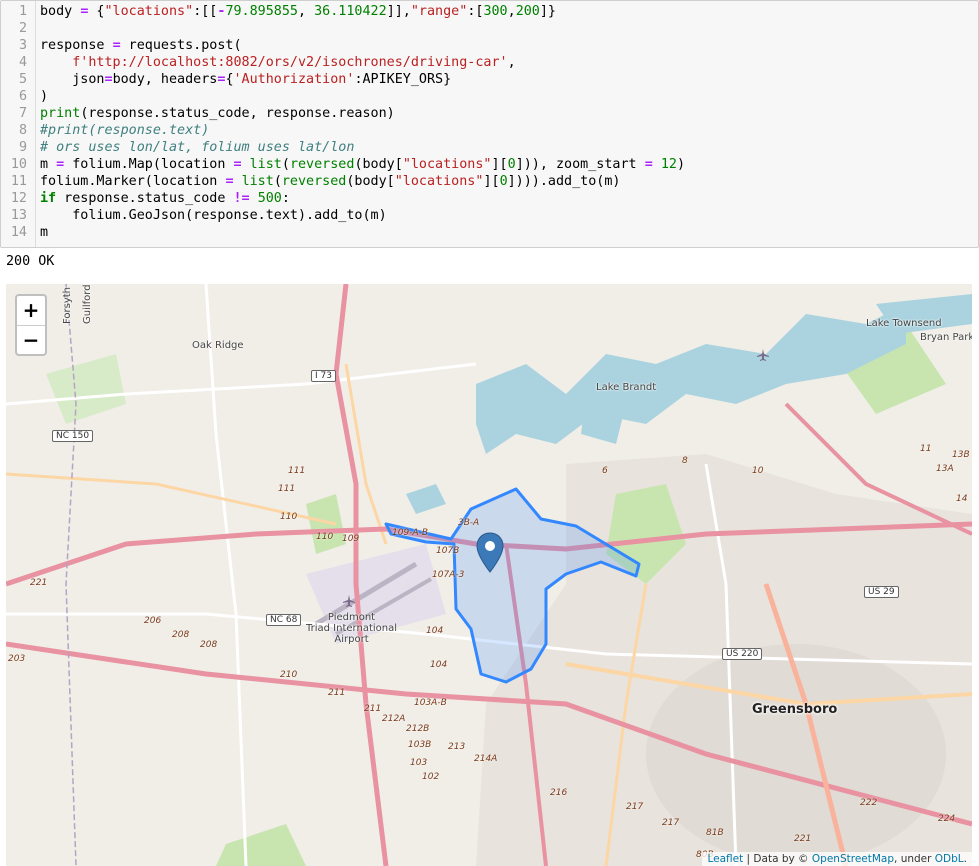 The height and width of the screenshot is (866, 979). Describe the element at coordinates (486, 759) in the screenshot. I see `exit-label: 214A` at that location.